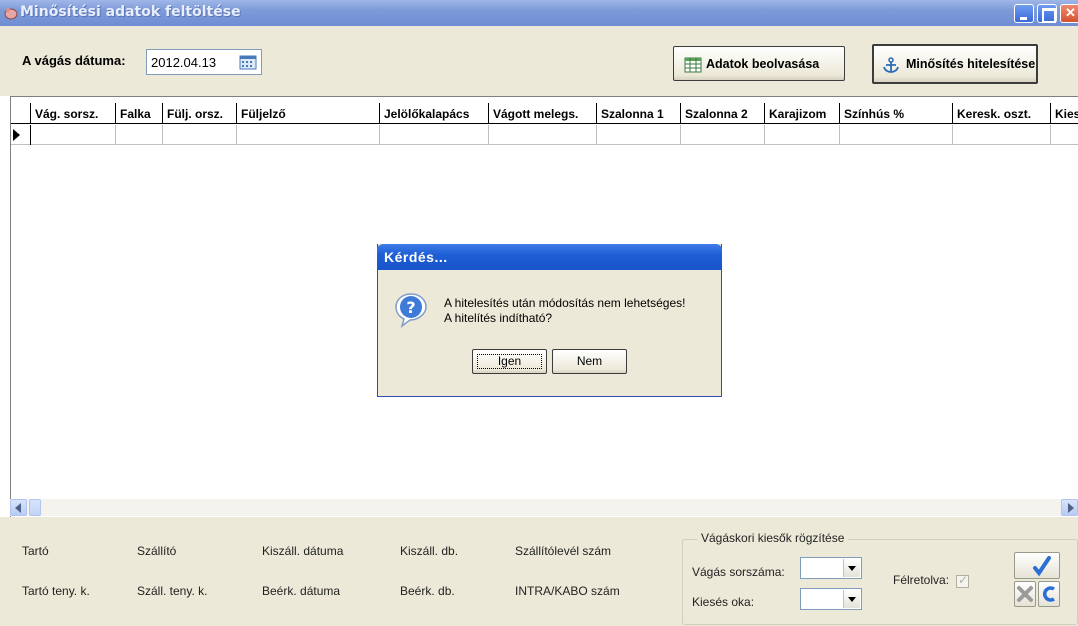 The image size is (1078, 626). I want to click on tarto-label: Tartó, so click(35, 551).